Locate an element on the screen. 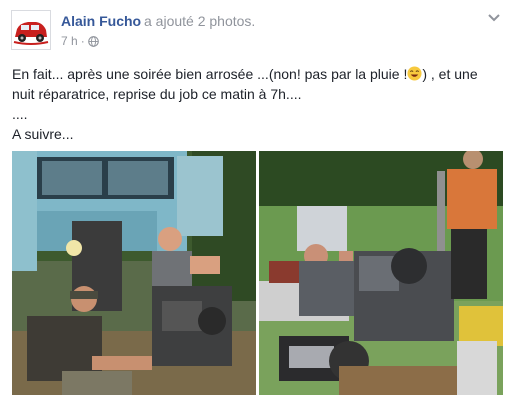 Image resolution: width=507 pixels, height=415 pixels. author-avatar is located at coordinates (31, 30).